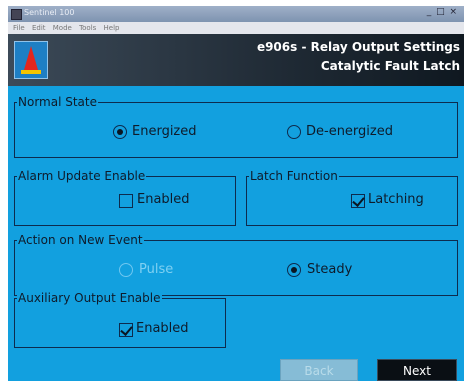  Describe the element at coordinates (19, 28) in the screenshot. I see `menu-file: File` at that location.